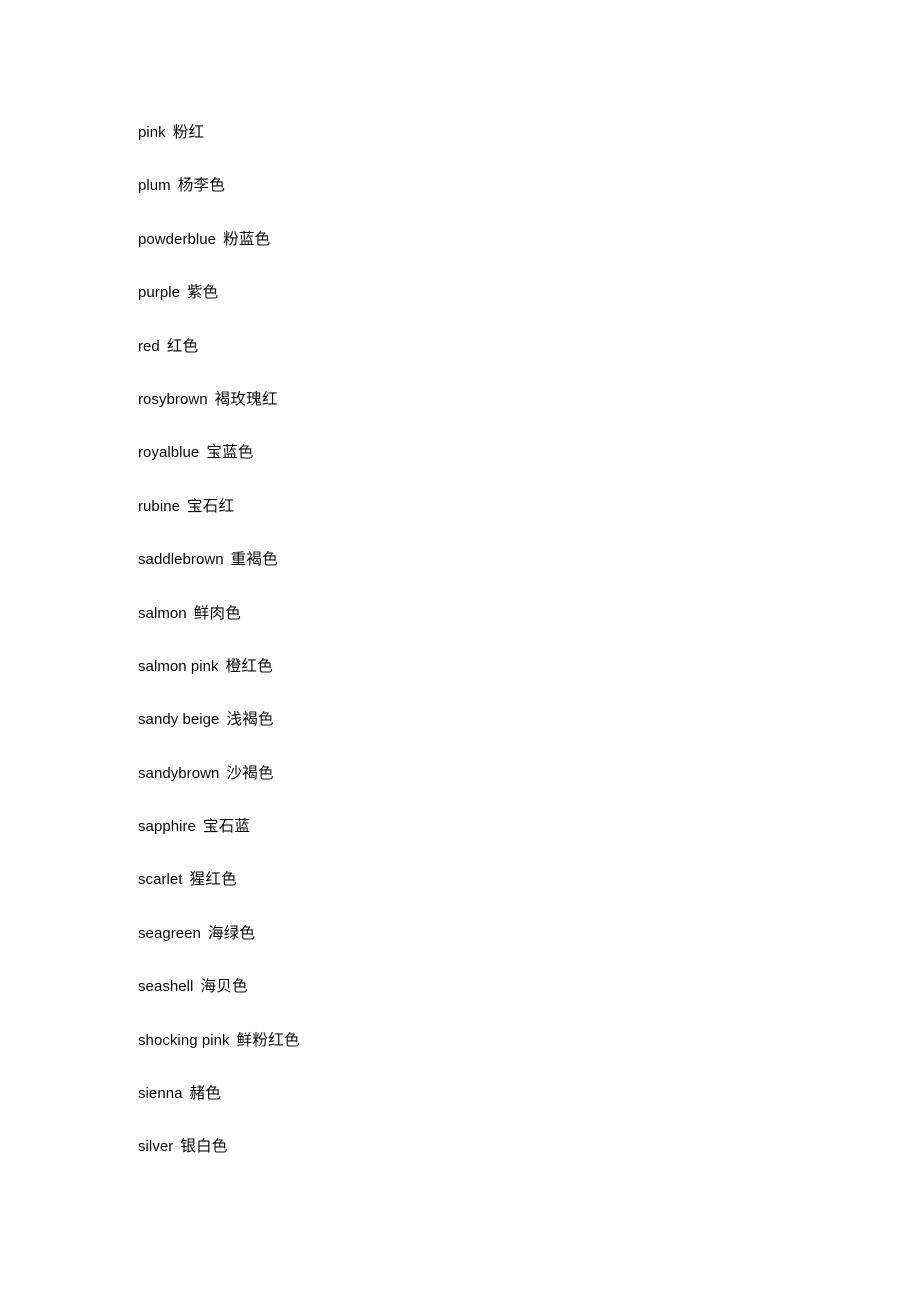 The height and width of the screenshot is (1302, 920). I want to click on color-term-english: seashell, so click(166, 987).